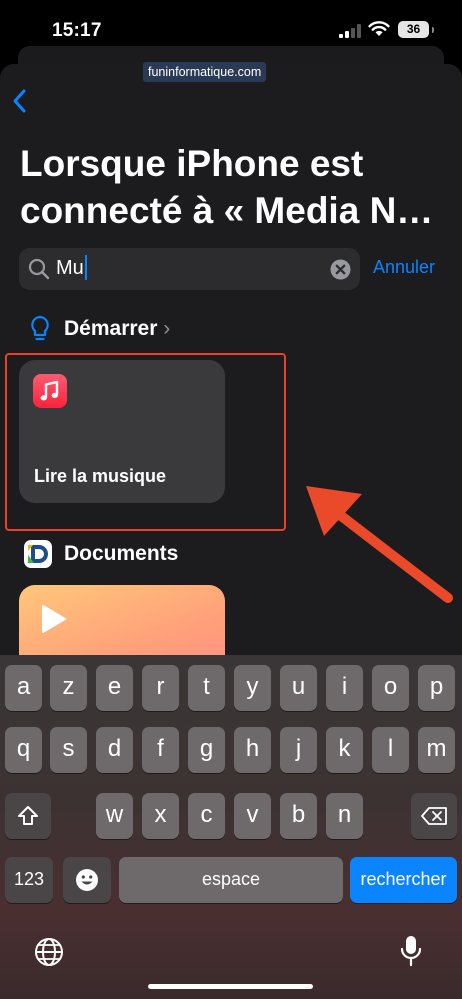 This screenshot has height=999, width=462. I want to click on key-i: i, so click(344, 688).